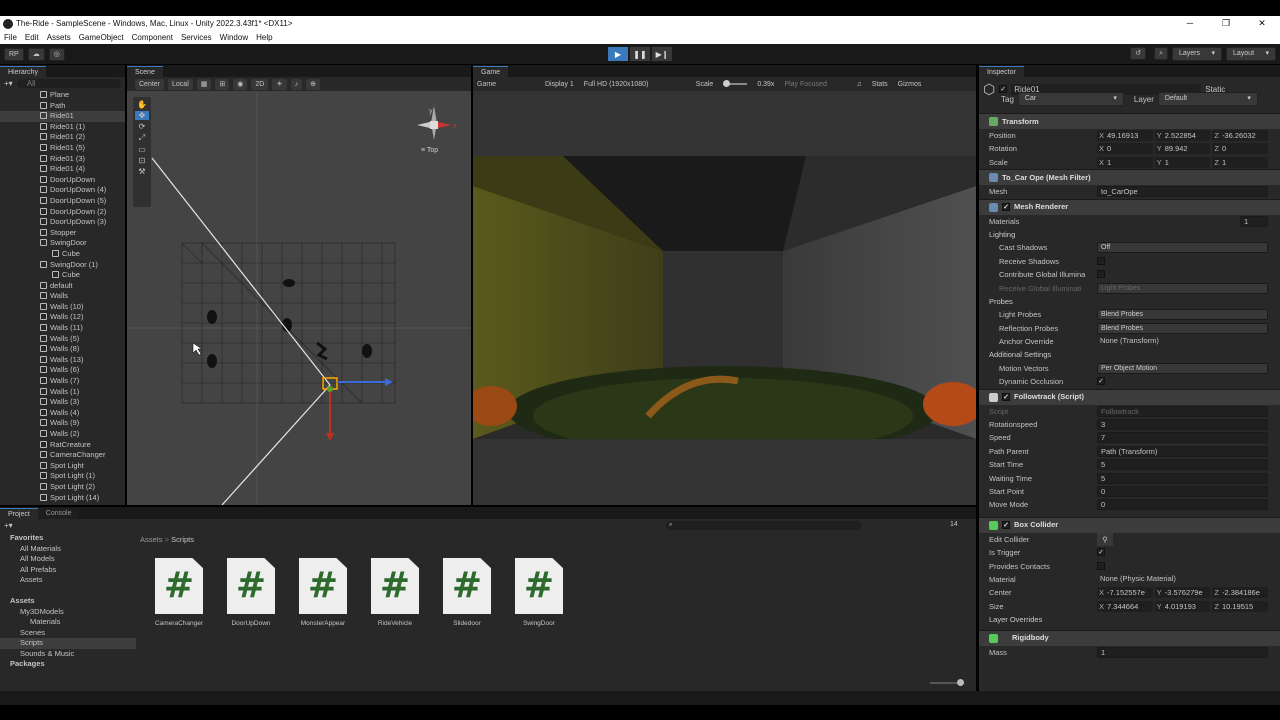  Describe the element at coordinates (1182, 135) in the screenshot. I see `position-y-field: Y 2.522854` at that location.